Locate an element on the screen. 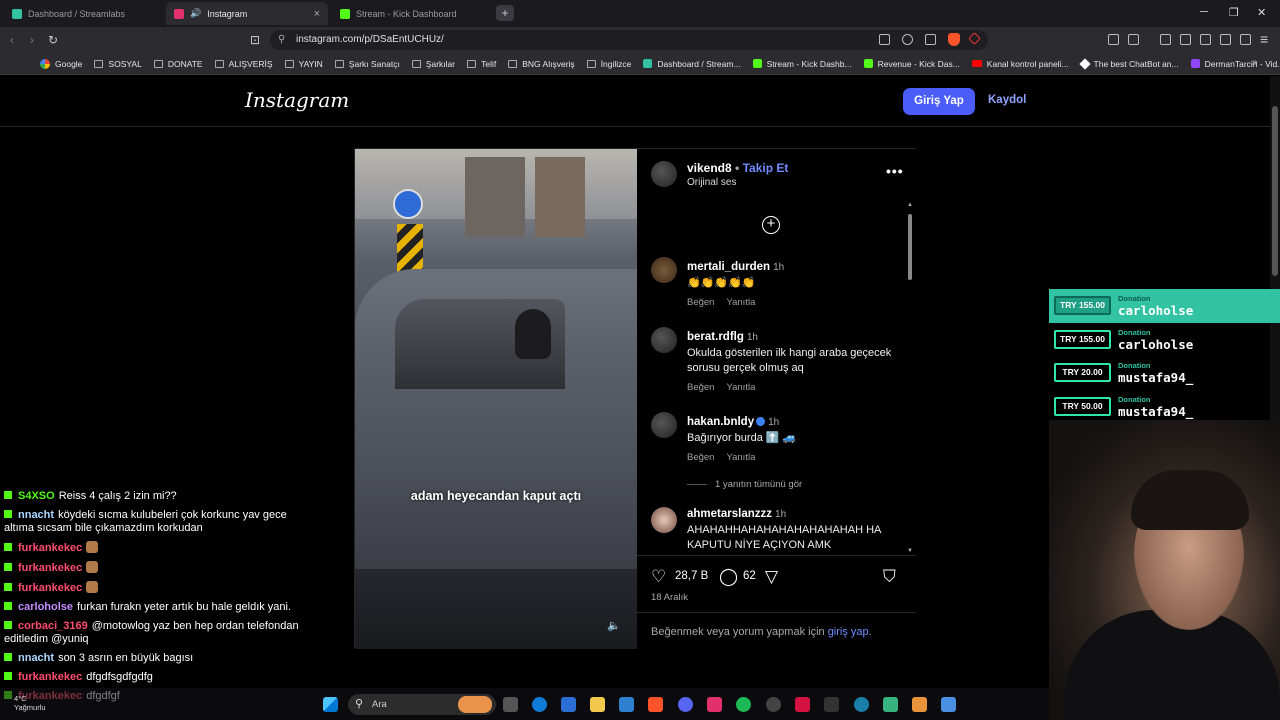  instagram-icon is located at coordinates (714, 704).